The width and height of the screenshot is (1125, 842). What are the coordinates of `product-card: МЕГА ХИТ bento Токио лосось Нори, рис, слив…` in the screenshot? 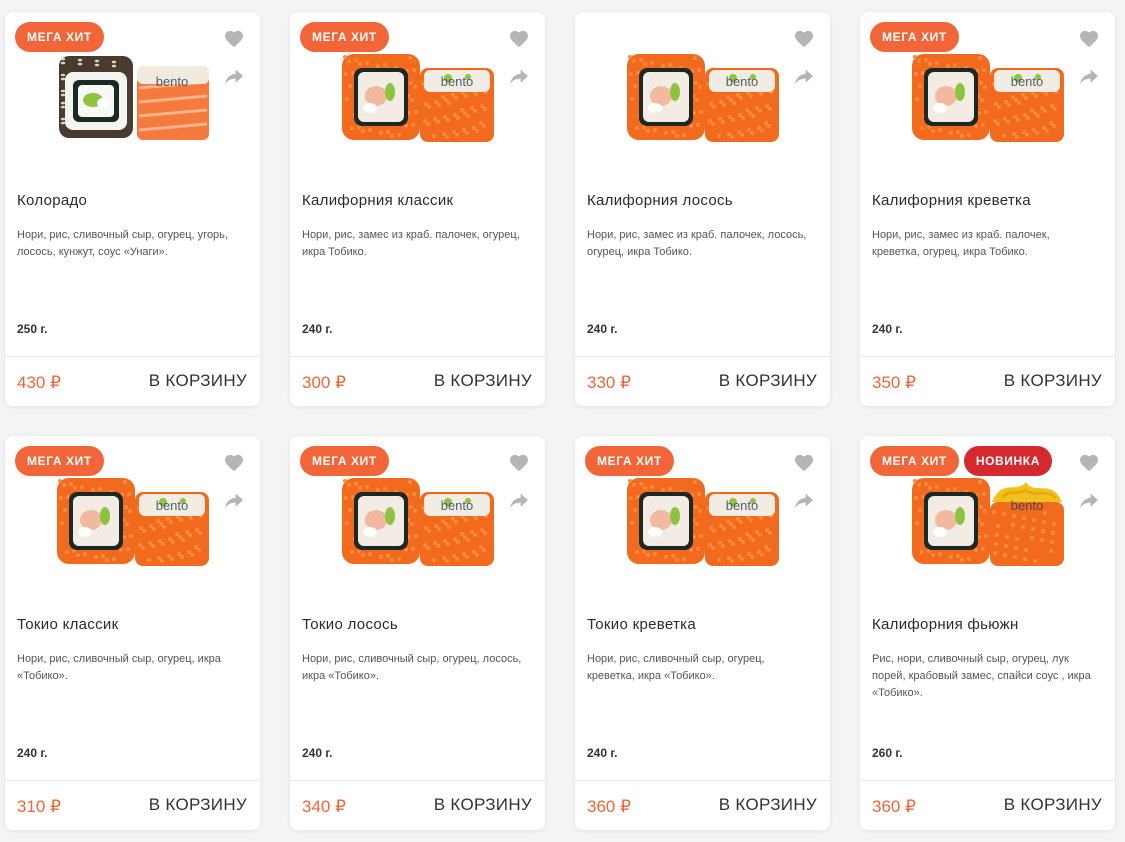 It's located at (417, 633).